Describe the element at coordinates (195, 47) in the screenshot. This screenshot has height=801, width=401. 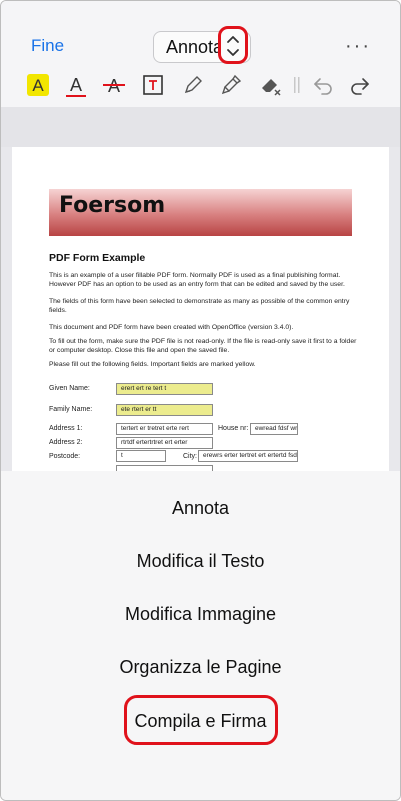
I see `mode-label: Annota` at that location.